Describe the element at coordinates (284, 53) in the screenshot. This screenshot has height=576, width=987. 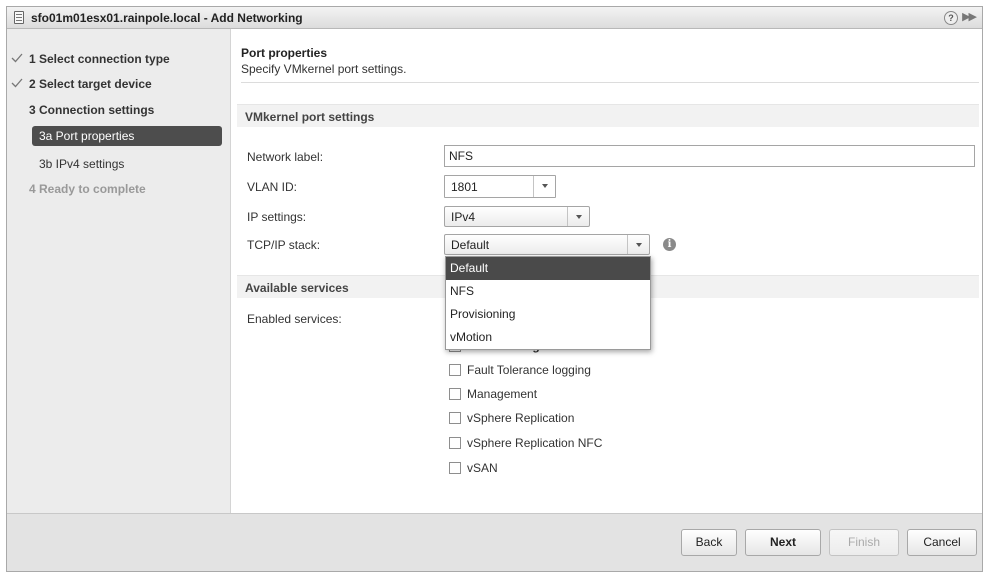
I see `page-title: Port properties` at that location.